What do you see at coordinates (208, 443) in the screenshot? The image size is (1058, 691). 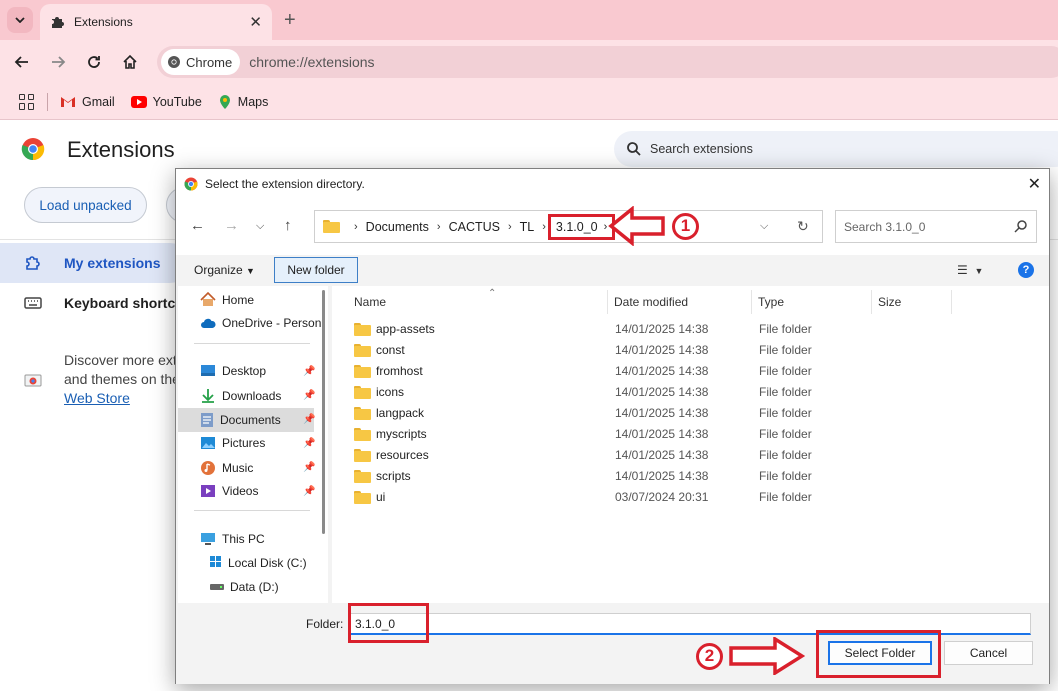 I see `pictures-icon` at bounding box center [208, 443].